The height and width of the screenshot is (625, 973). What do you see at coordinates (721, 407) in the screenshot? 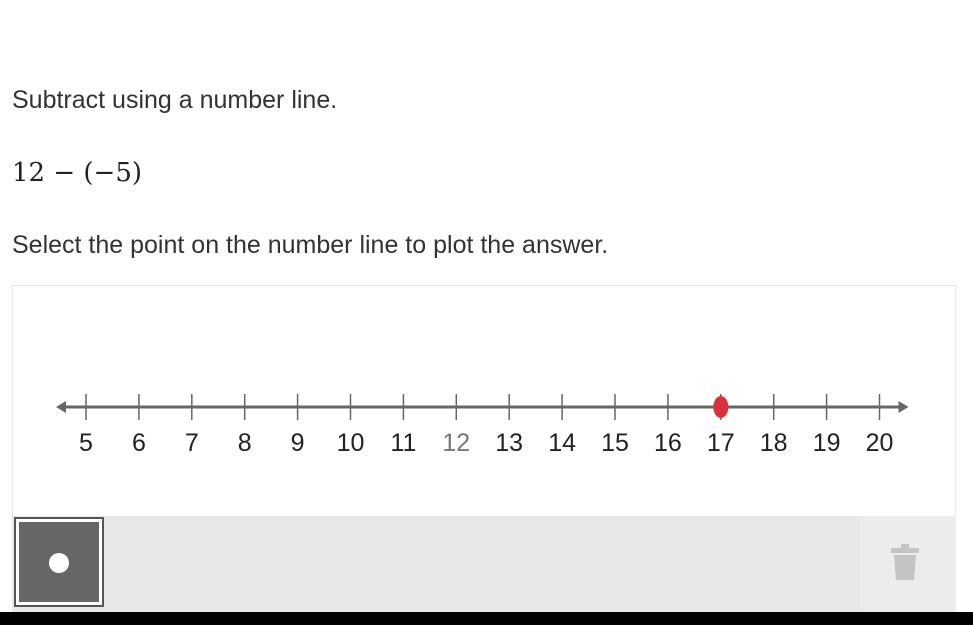
I see `plotted-point` at bounding box center [721, 407].